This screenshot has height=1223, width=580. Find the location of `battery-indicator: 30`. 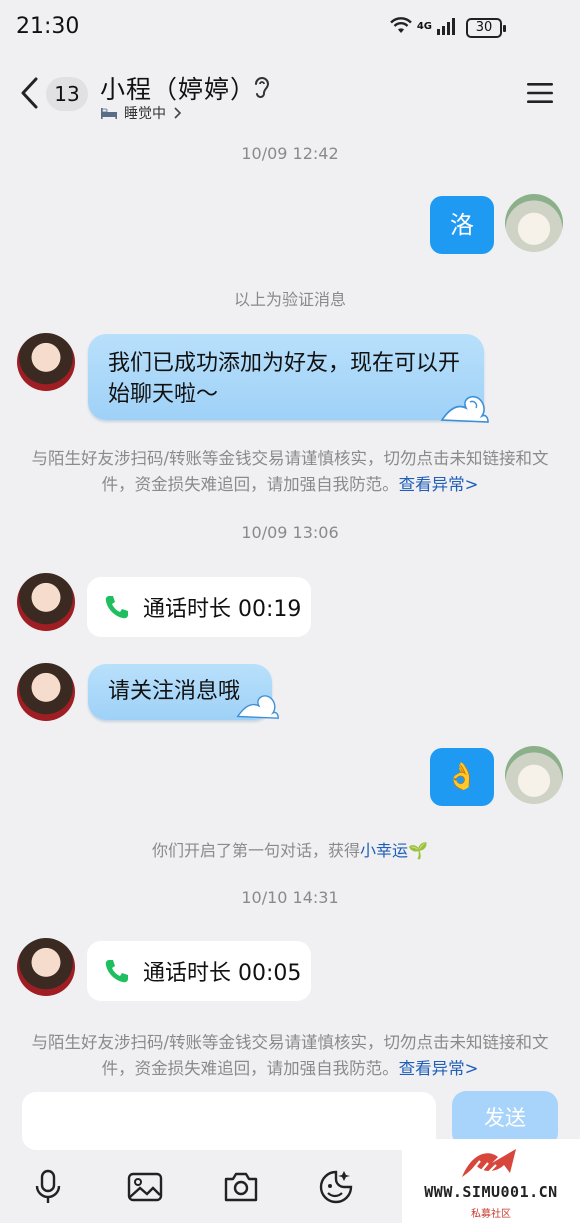

battery-indicator: 30 is located at coordinates (486, 28).